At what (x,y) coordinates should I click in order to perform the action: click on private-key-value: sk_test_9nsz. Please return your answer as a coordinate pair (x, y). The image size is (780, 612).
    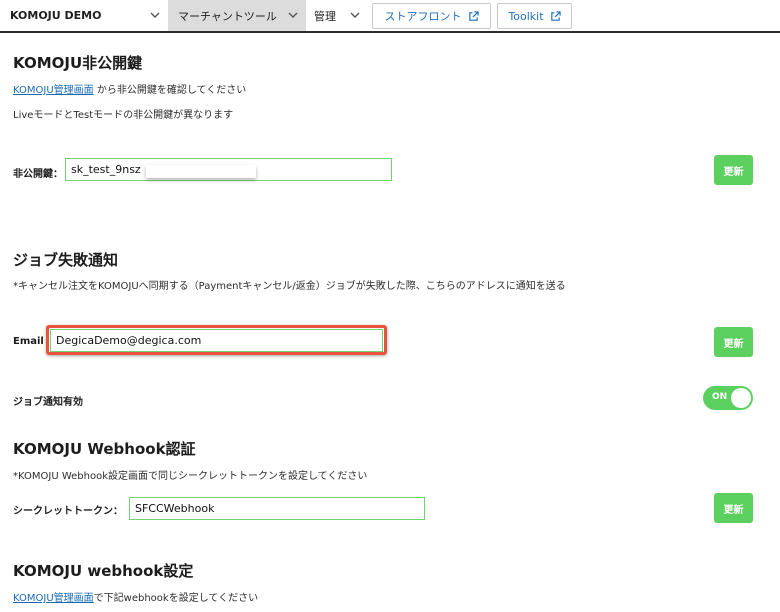
    Looking at the image, I should click on (106, 169).